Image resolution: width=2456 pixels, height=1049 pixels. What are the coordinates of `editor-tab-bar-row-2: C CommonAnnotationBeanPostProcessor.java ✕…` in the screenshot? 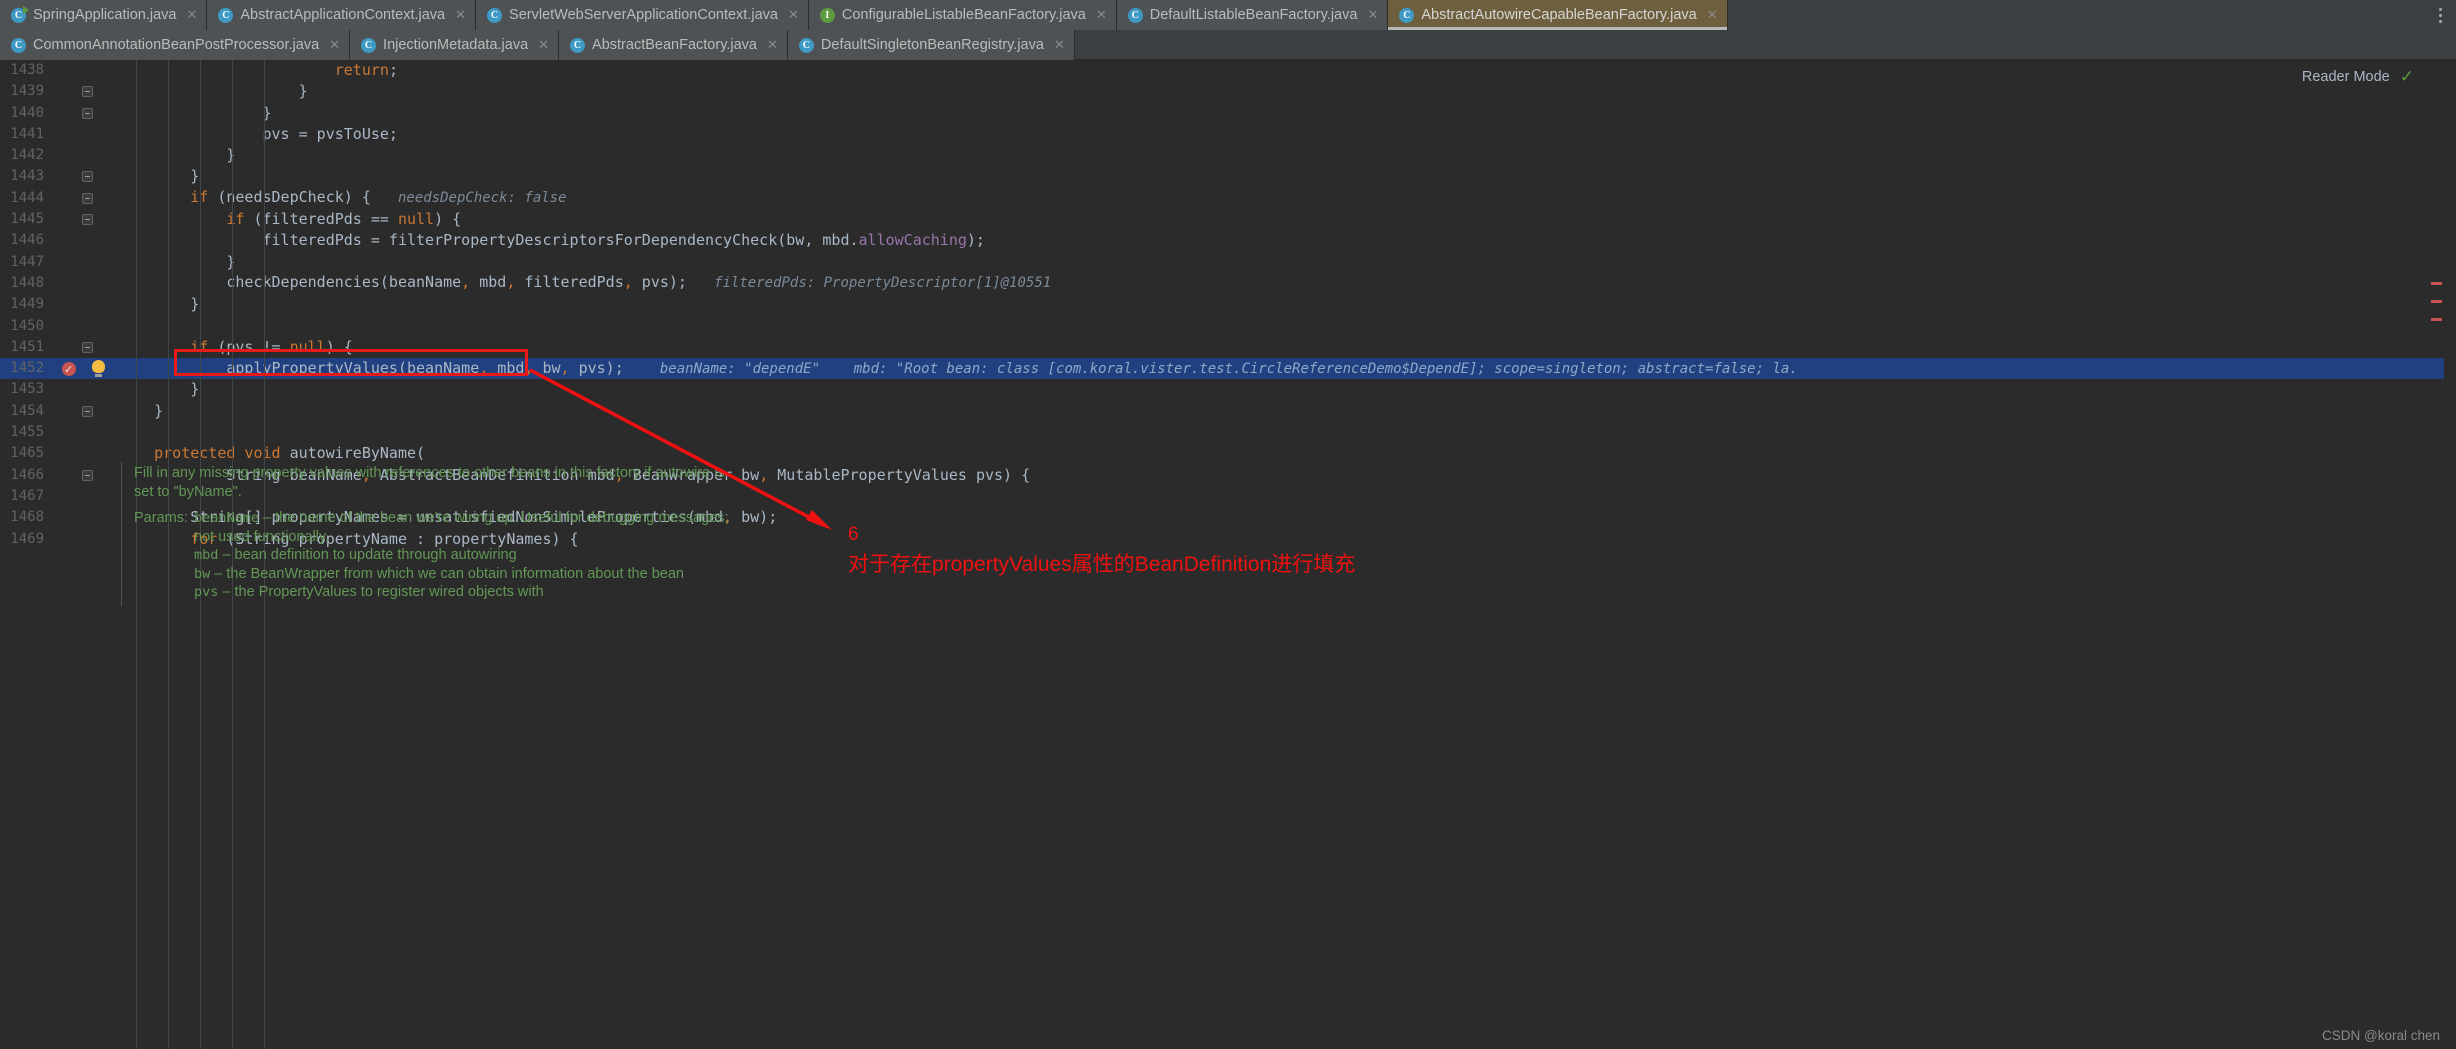 It's located at (1228, 45).